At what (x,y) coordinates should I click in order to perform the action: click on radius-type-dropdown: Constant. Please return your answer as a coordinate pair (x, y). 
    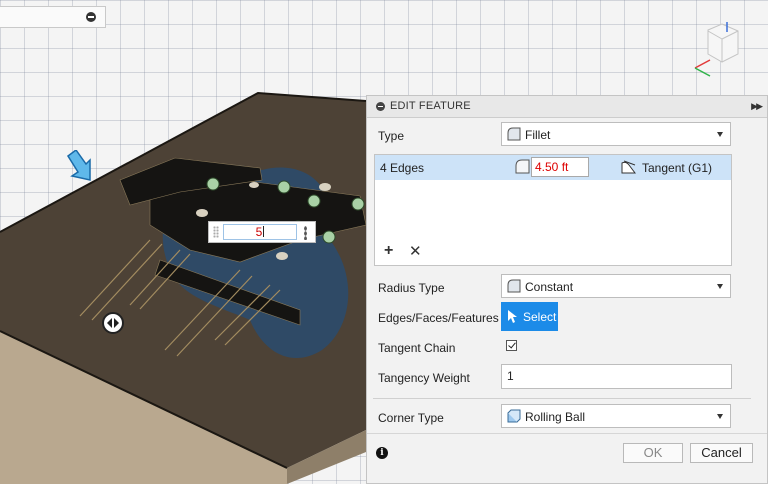
    Looking at the image, I should click on (616, 286).